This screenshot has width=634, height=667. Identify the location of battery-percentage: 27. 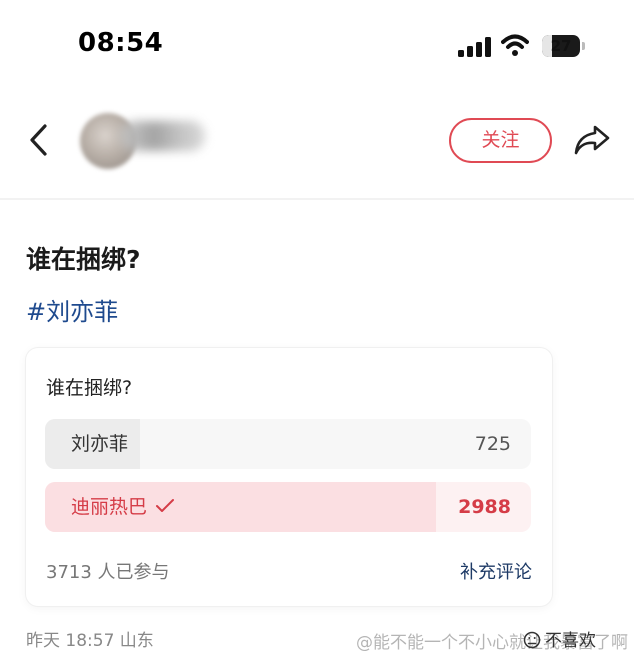
(561, 46).